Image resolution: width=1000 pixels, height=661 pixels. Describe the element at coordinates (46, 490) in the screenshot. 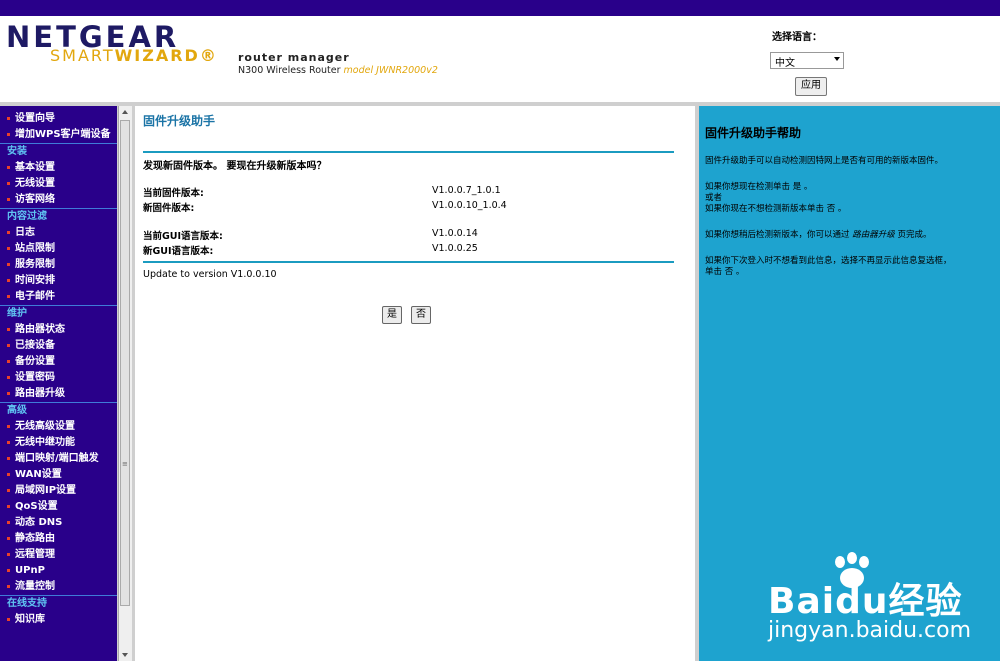

I see `sidebar-item-label: 局域网IP设置` at that location.